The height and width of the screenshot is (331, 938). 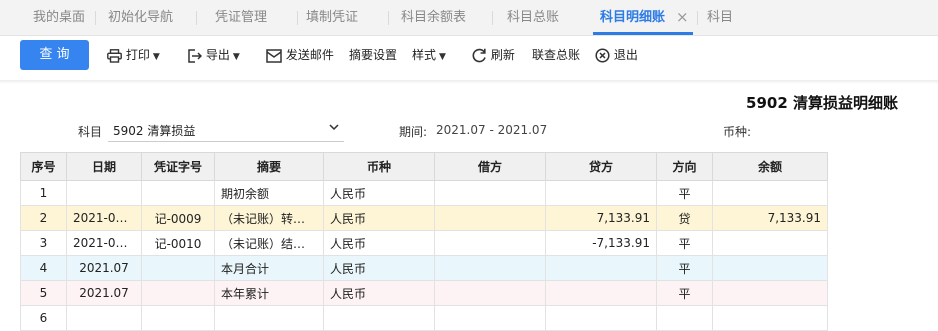 I want to click on style-button: 样式 ▼, so click(x=429, y=55).